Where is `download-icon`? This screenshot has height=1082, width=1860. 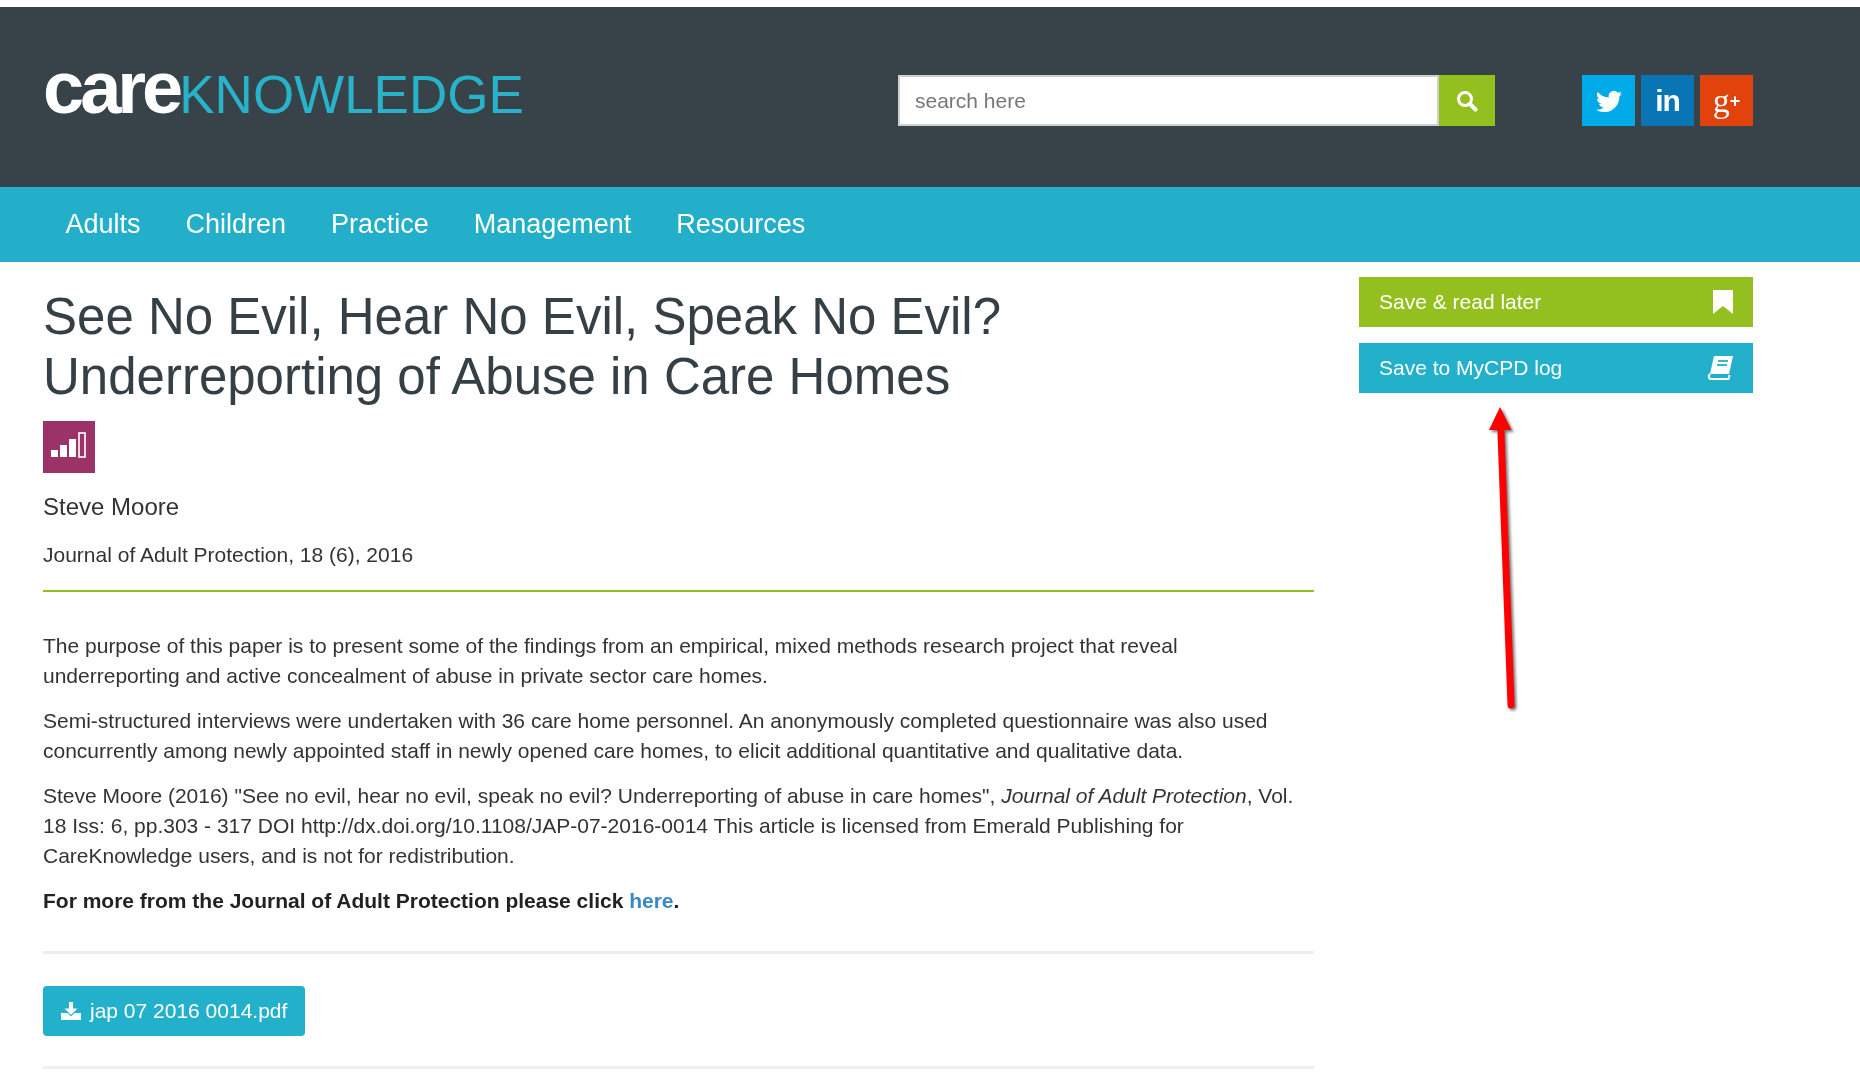
download-icon is located at coordinates (71, 1011).